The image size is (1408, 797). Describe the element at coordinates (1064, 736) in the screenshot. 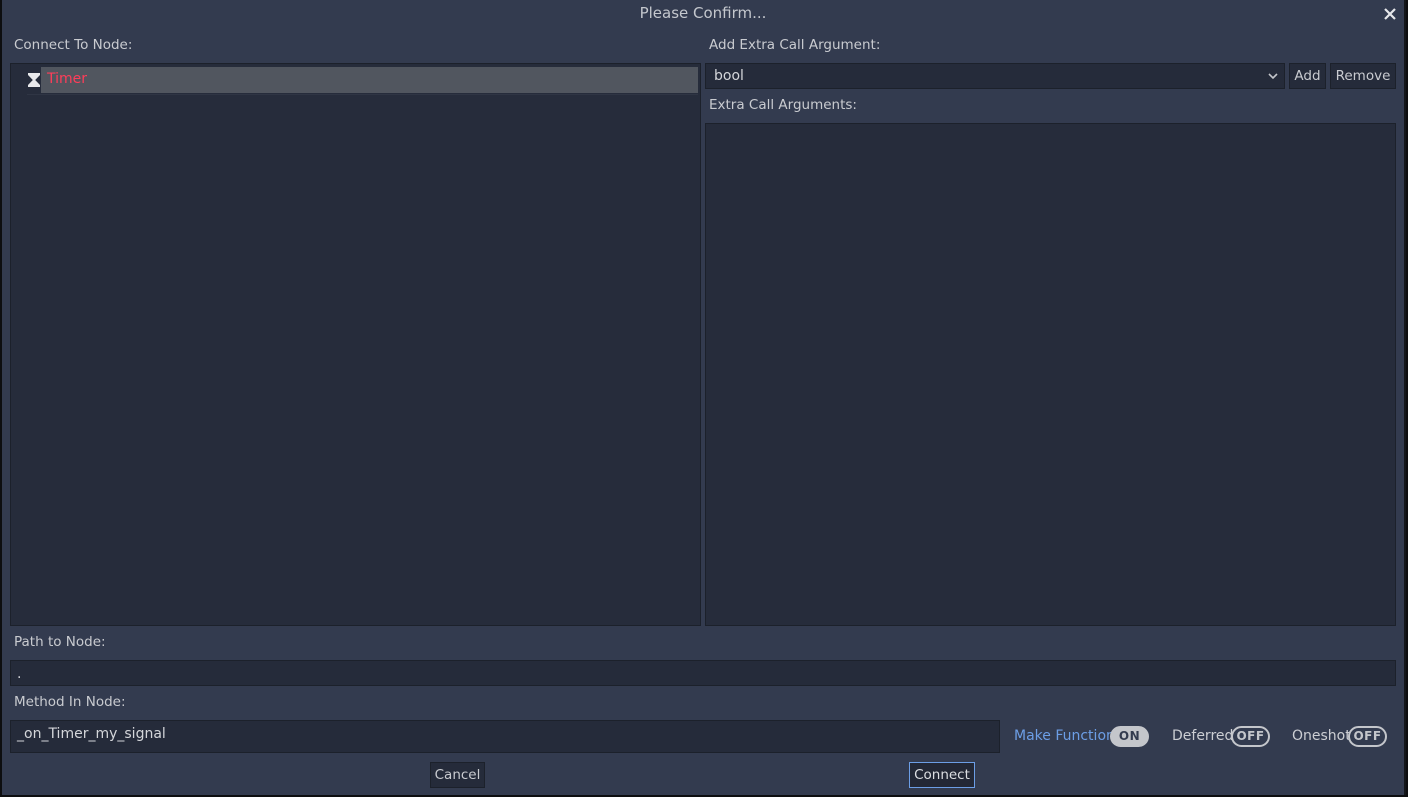

I see `make-function-label: Make Function` at that location.